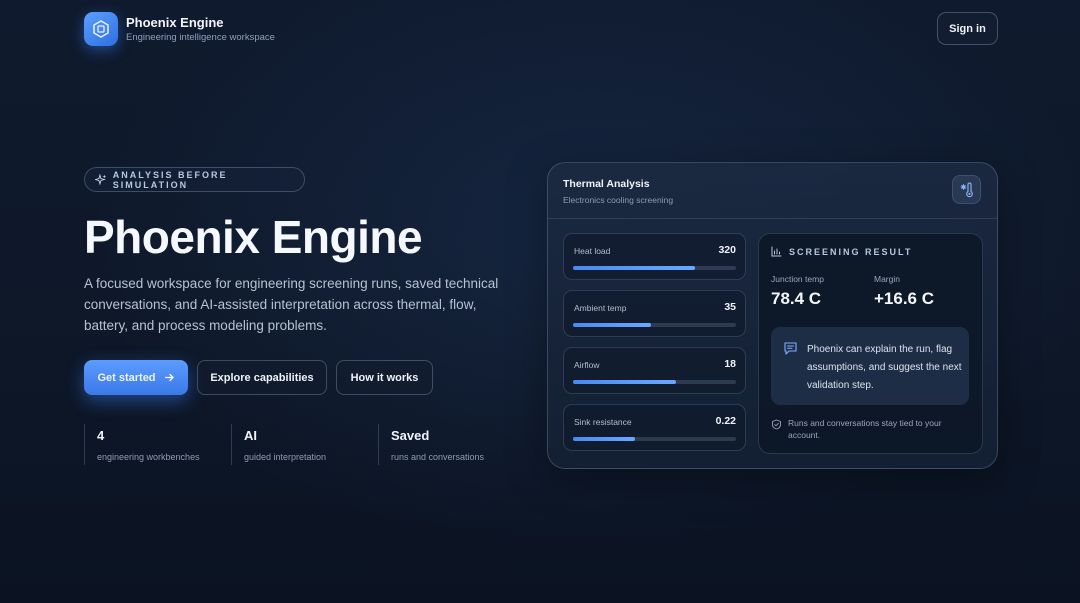 The height and width of the screenshot is (603, 1080). What do you see at coordinates (285, 457) in the screenshot?
I see `stat-label: guided interpretation` at bounding box center [285, 457].